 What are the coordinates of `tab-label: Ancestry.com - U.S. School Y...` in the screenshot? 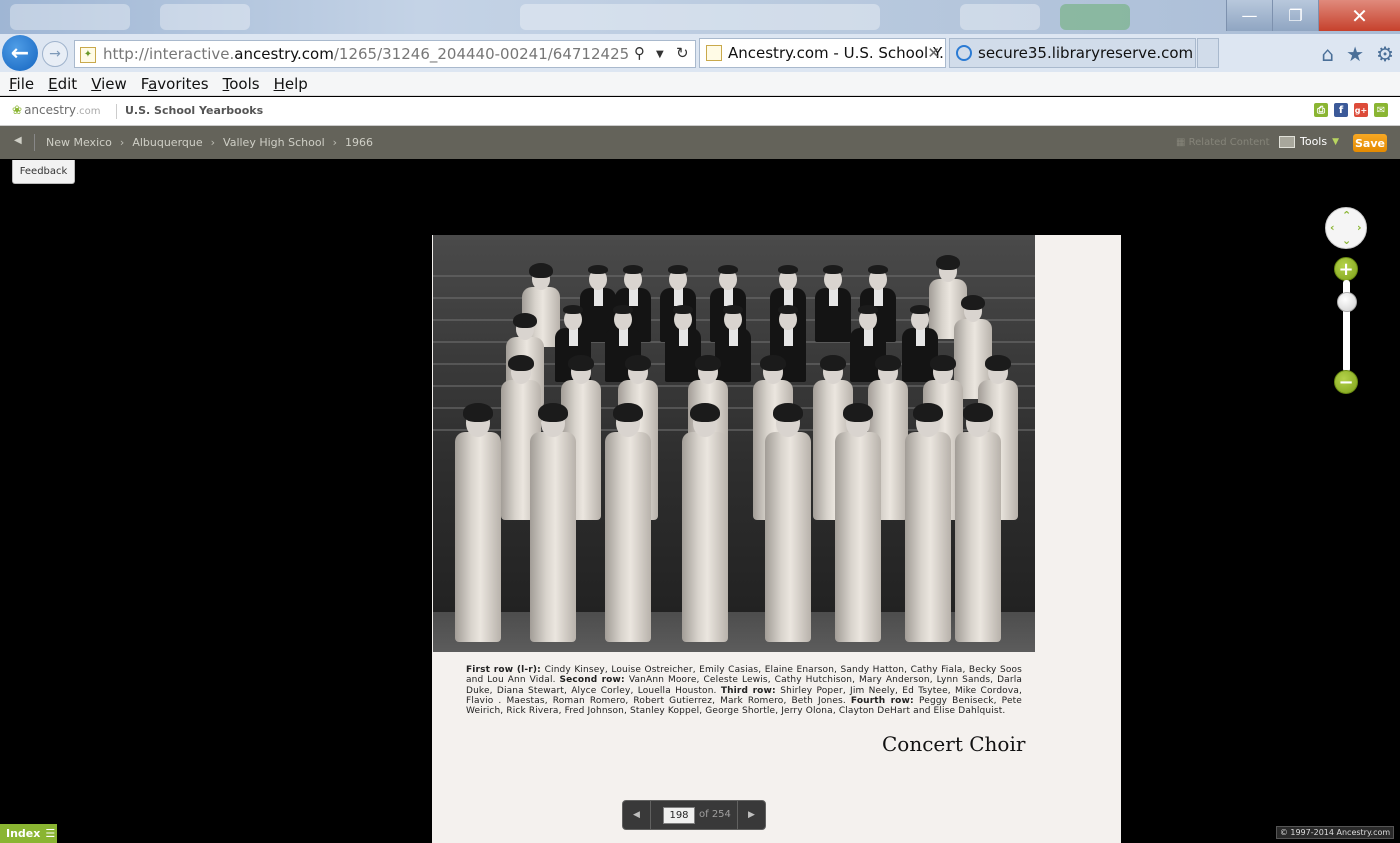 It's located at (837, 53).